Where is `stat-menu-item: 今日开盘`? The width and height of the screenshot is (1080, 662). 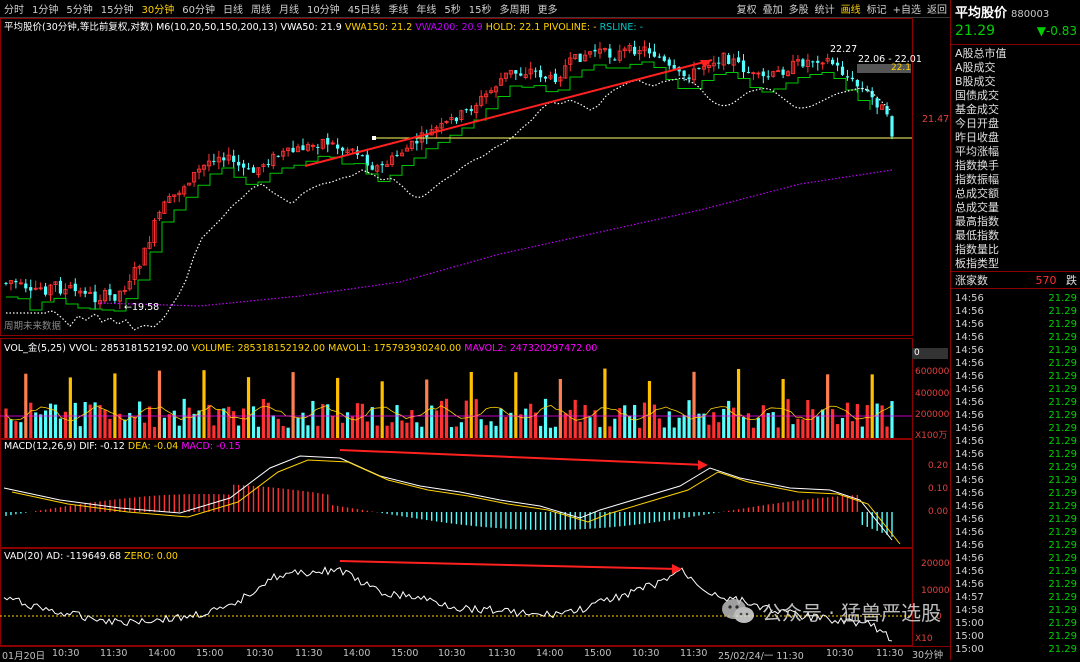
stat-menu-item: 今日开盘 is located at coordinates (1015, 124).